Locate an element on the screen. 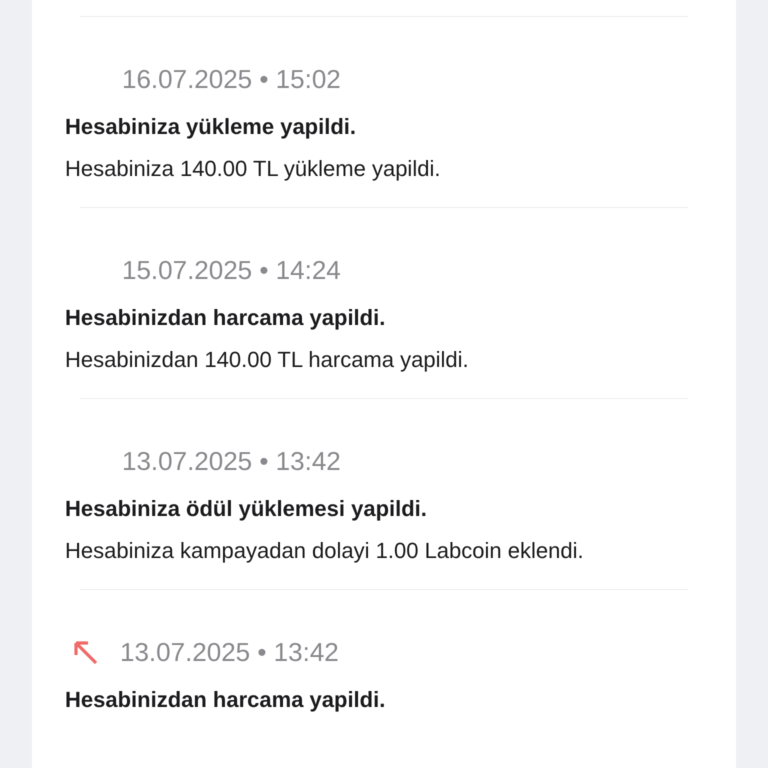  notification-title: Hesabiniza ödül yüklemesi yapildi. is located at coordinates (246, 509).